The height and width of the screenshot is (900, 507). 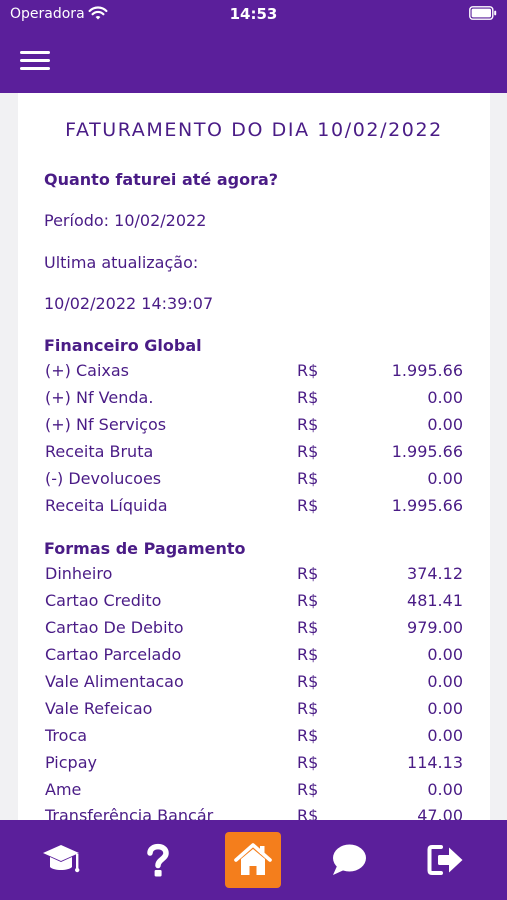 I want to click on pagamento-row: Vale Refeicao R$ 0.00, so click(x=254, y=712).